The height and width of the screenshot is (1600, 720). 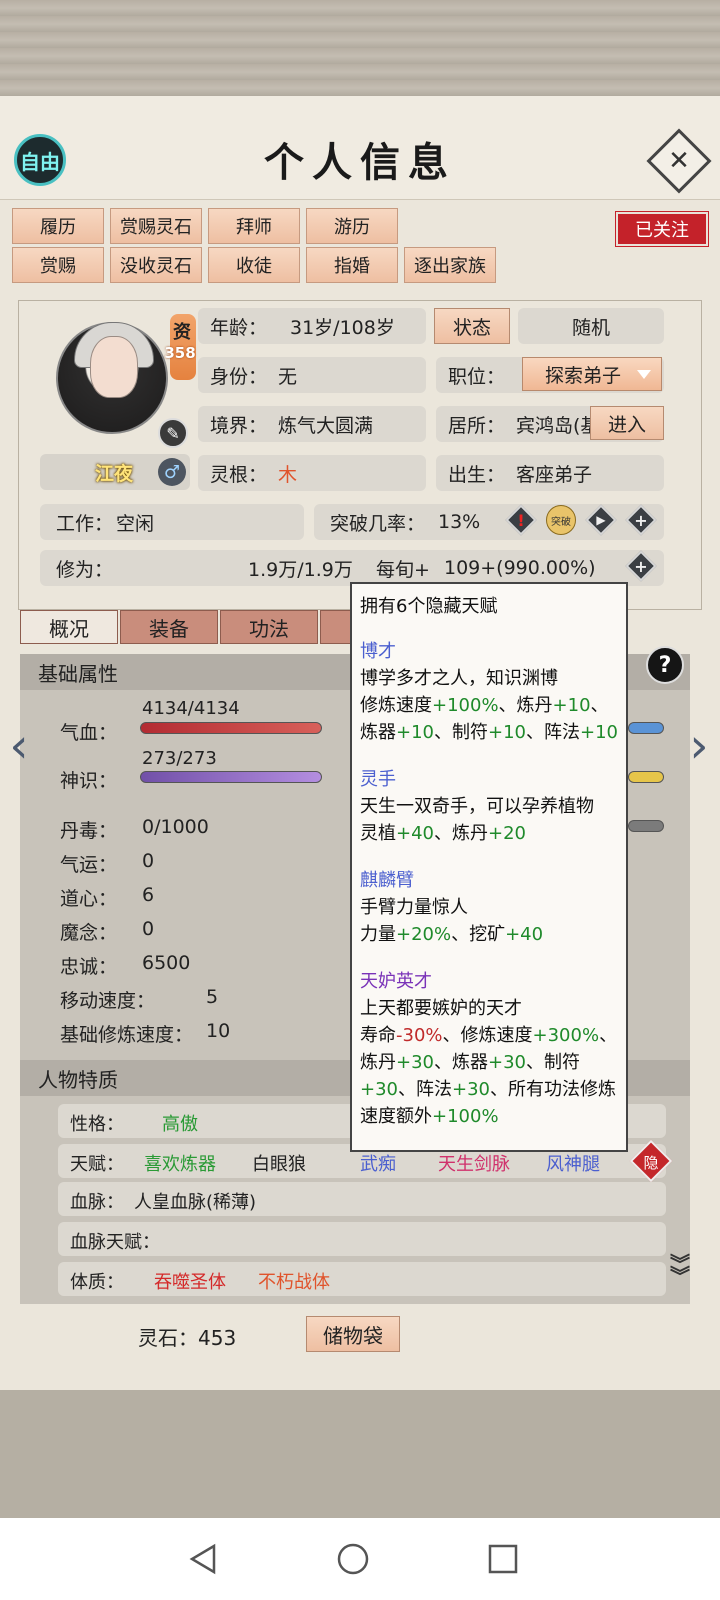 I want to click on right-arrow-icon: ›, so click(x=699, y=746).